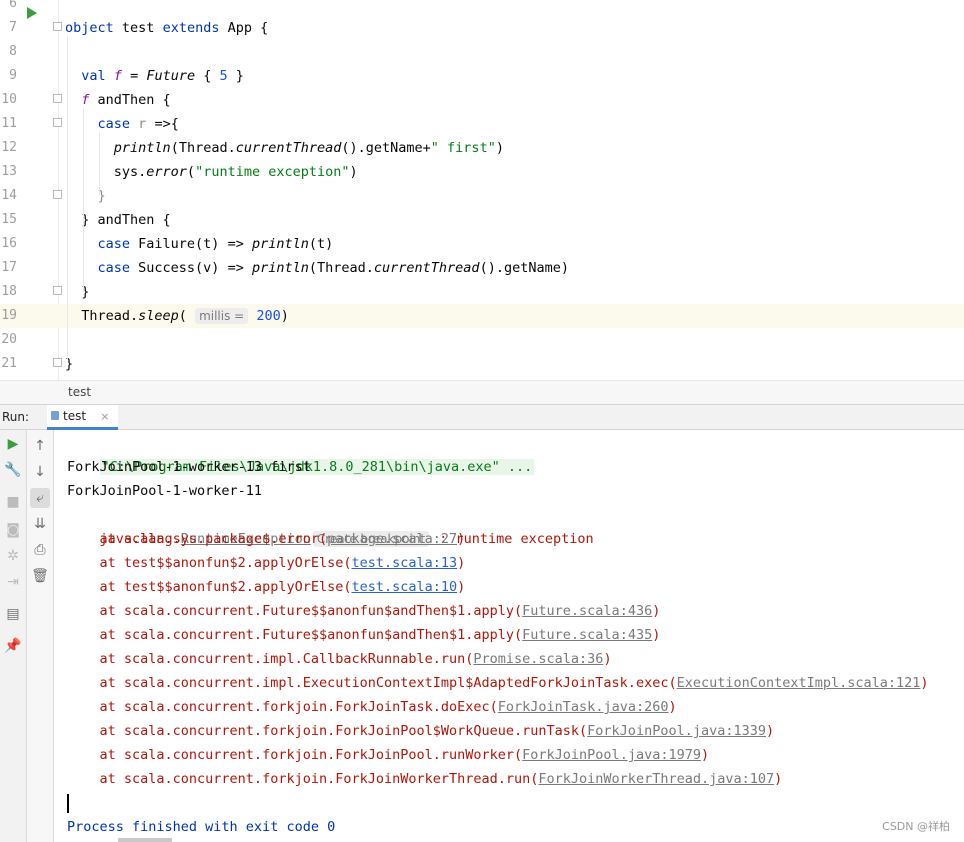  I want to click on code-token: ), so click(284, 316).